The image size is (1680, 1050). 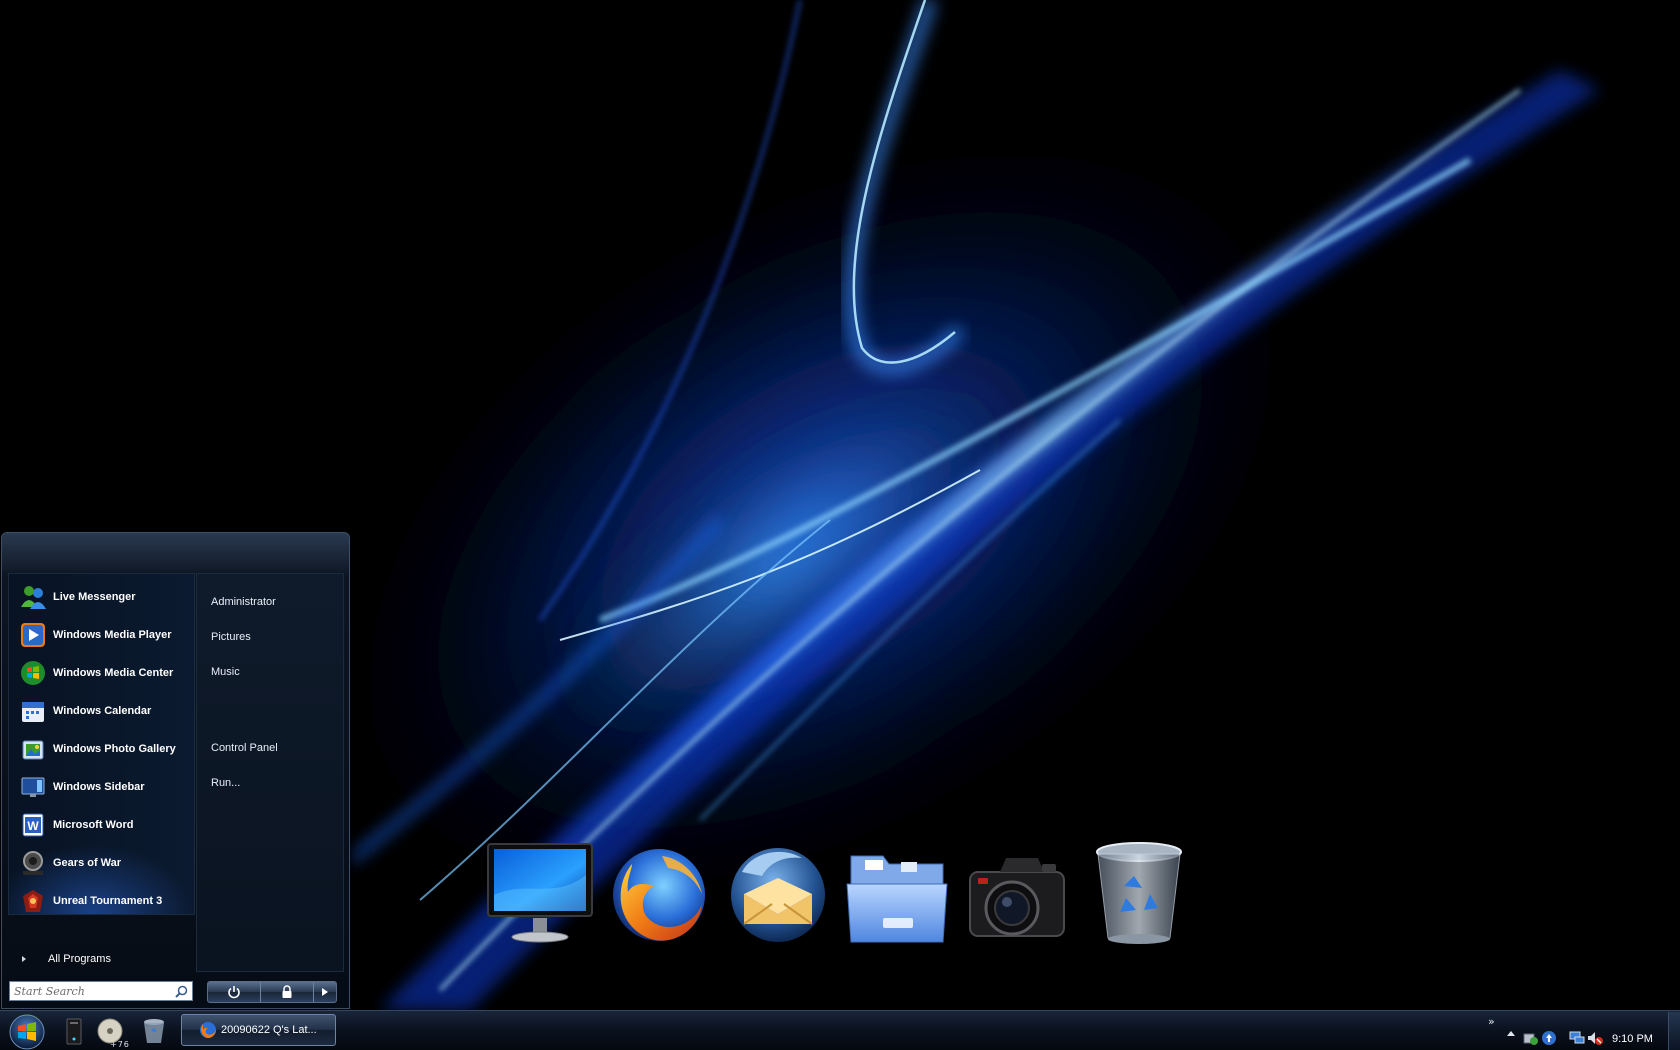 What do you see at coordinates (175, 552) in the screenshot?
I see `start-menu-header` at bounding box center [175, 552].